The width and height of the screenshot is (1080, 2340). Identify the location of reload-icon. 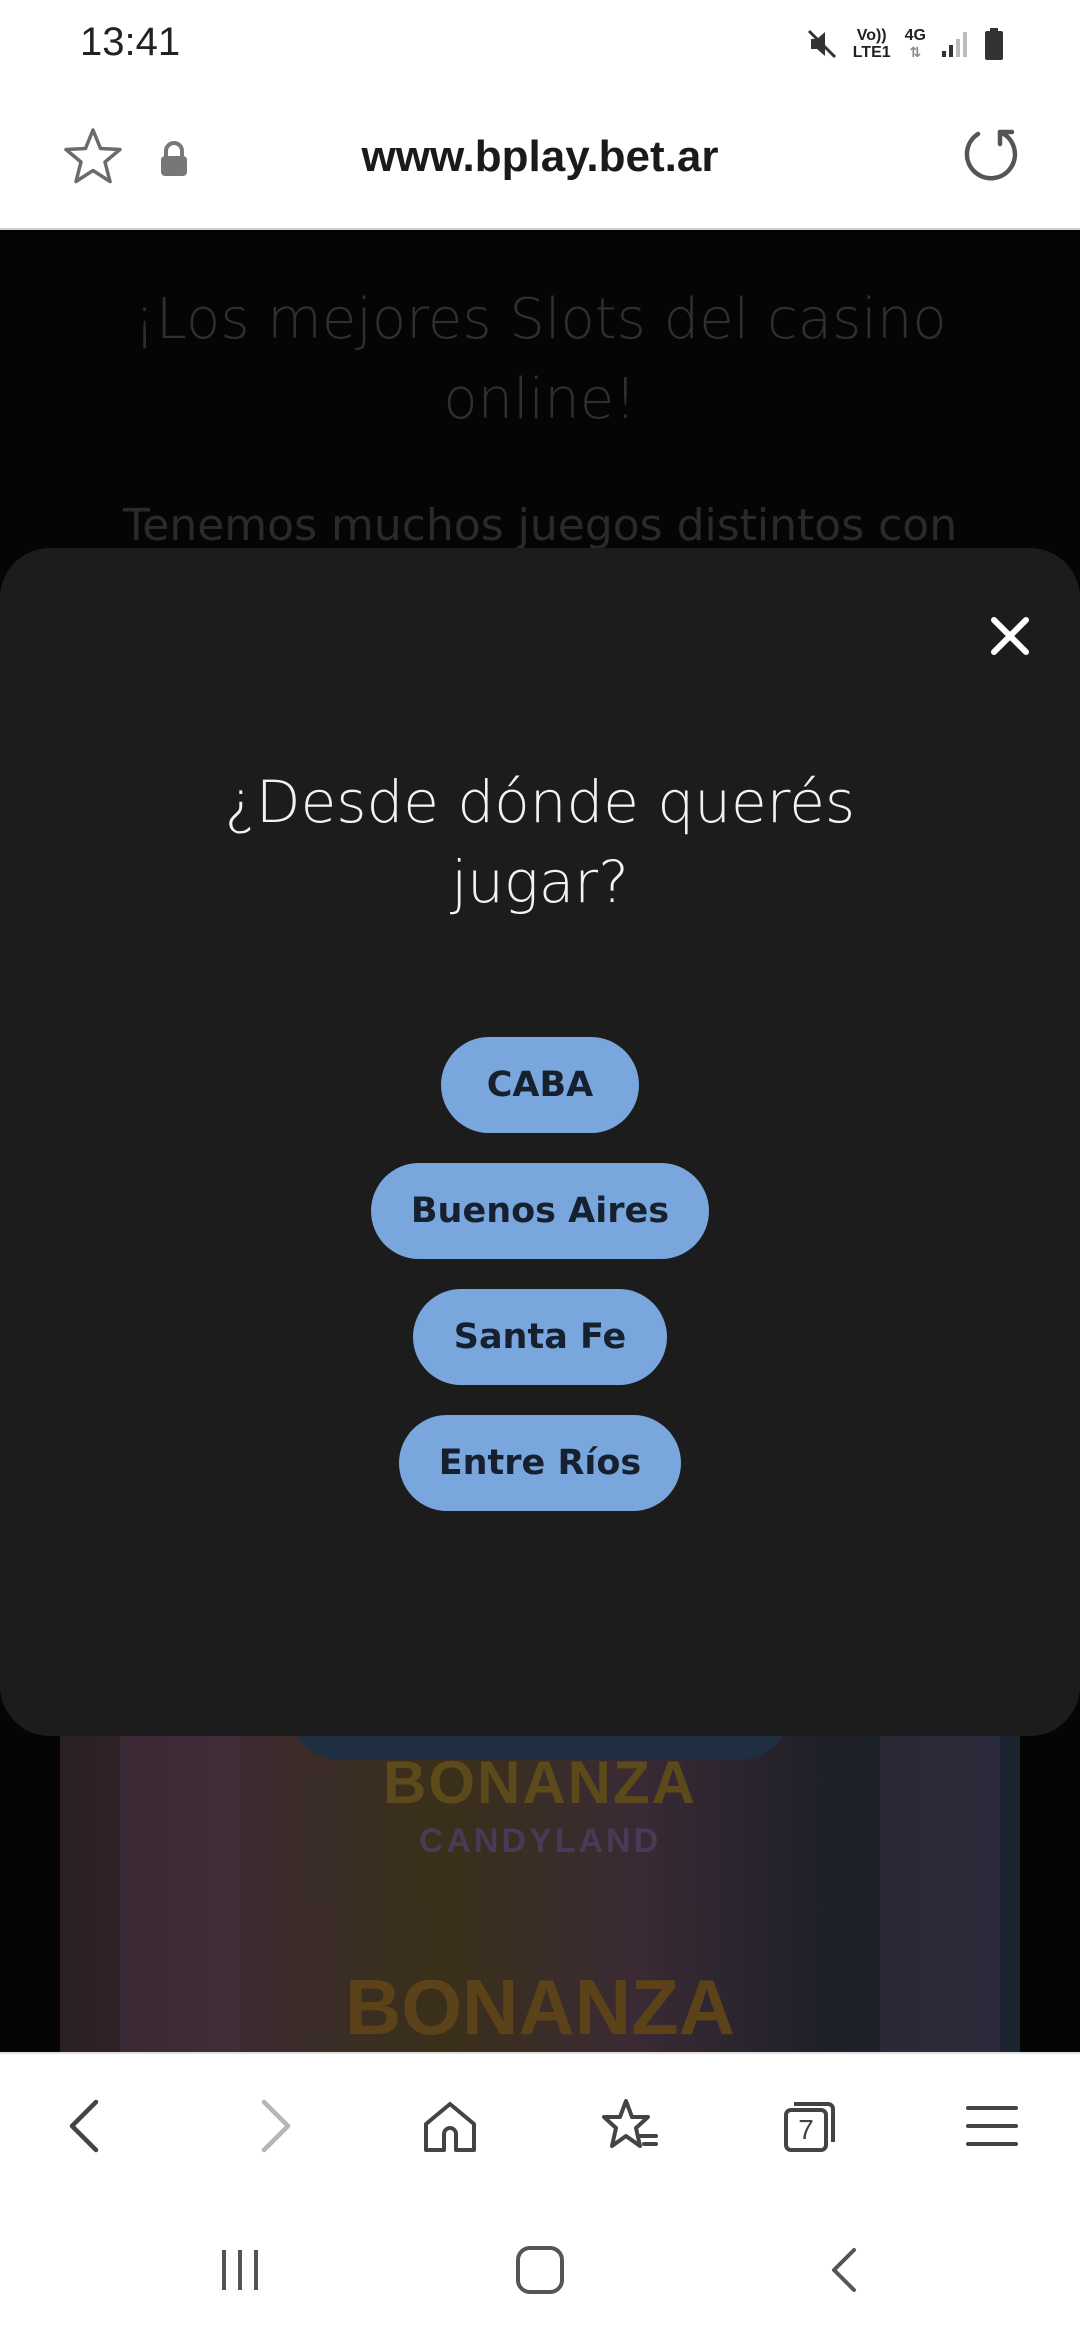
(987, 155).